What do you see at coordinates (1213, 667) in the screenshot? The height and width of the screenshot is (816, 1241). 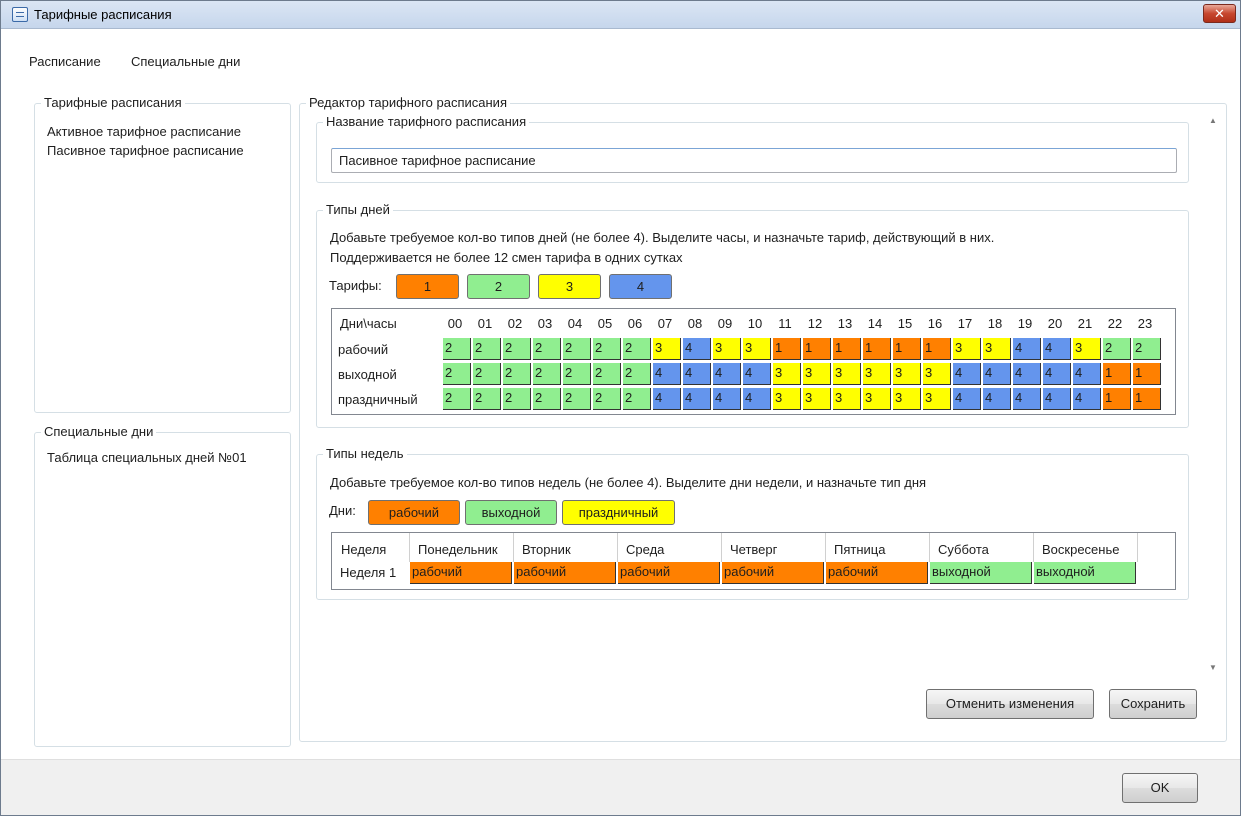 I see `scroll-down-arrow-icon: ▼` at bounding box center [1213, 667].